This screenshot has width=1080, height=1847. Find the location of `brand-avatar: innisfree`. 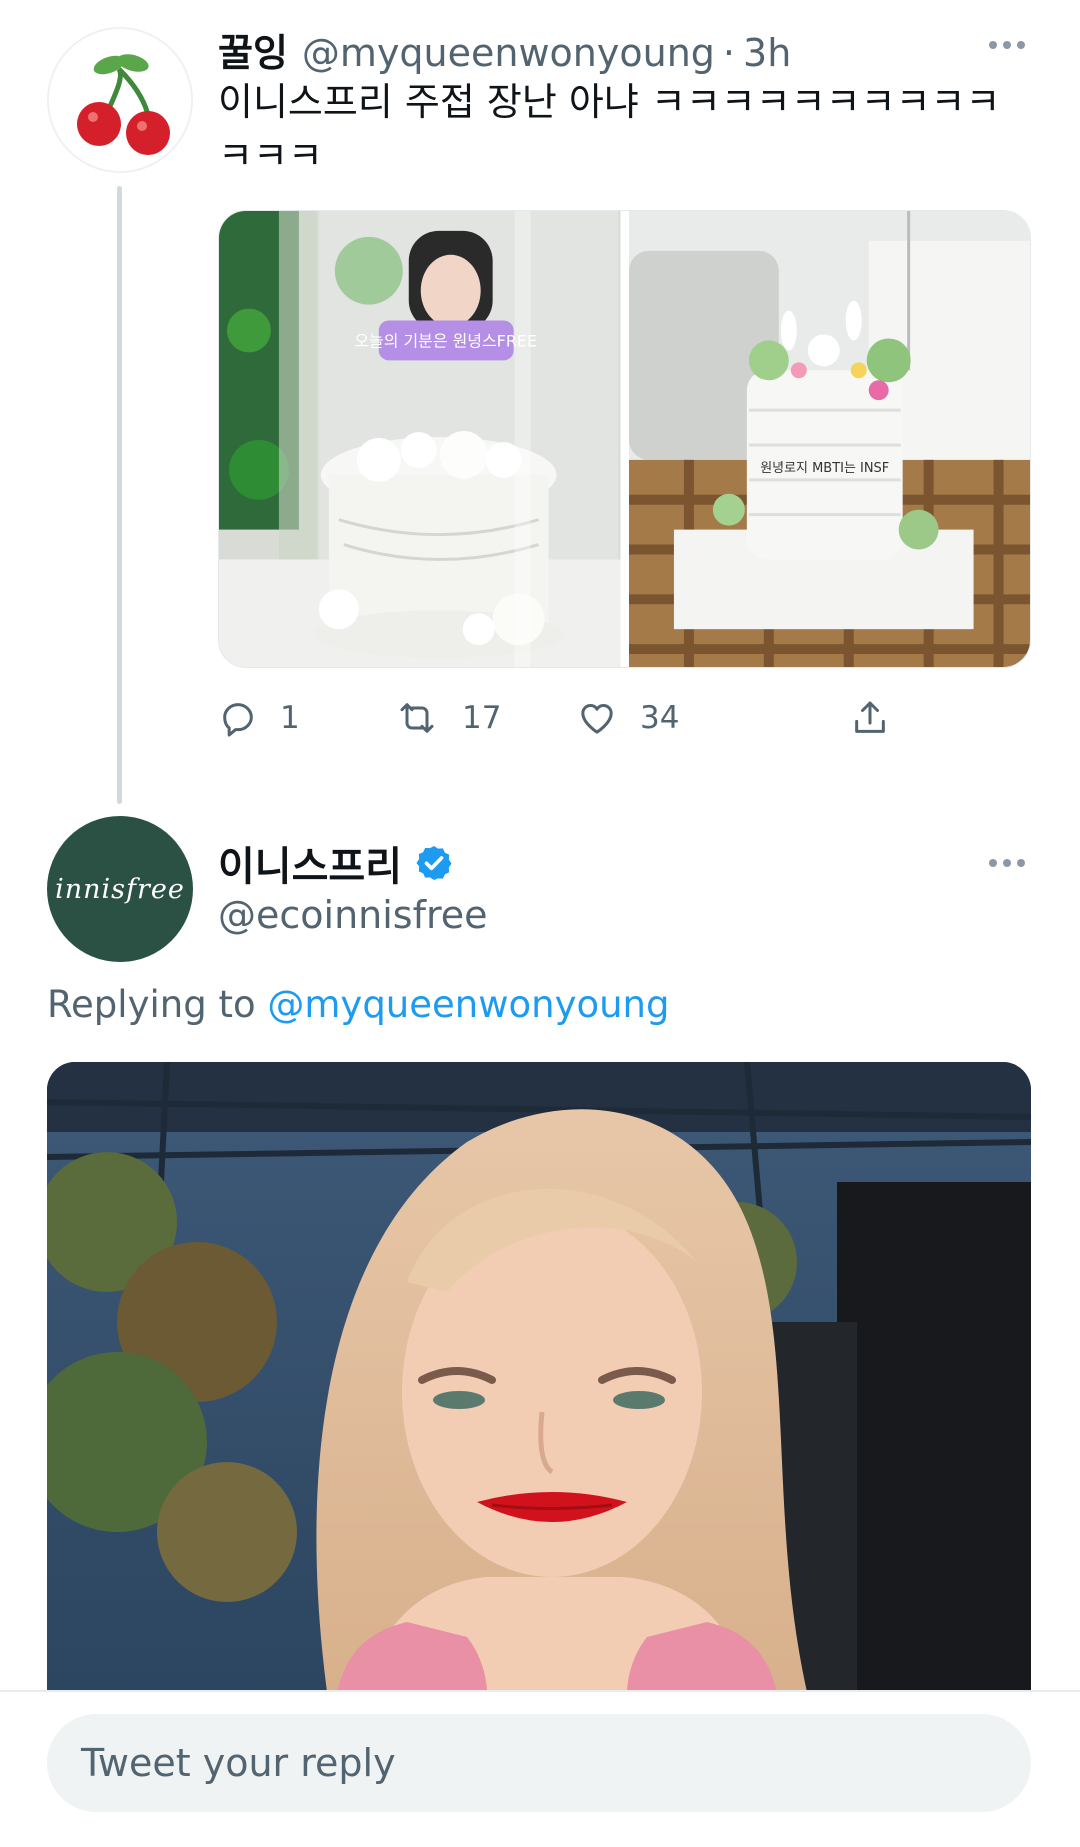

brand-avatar: innisfree is located at coordinates (120, 889).